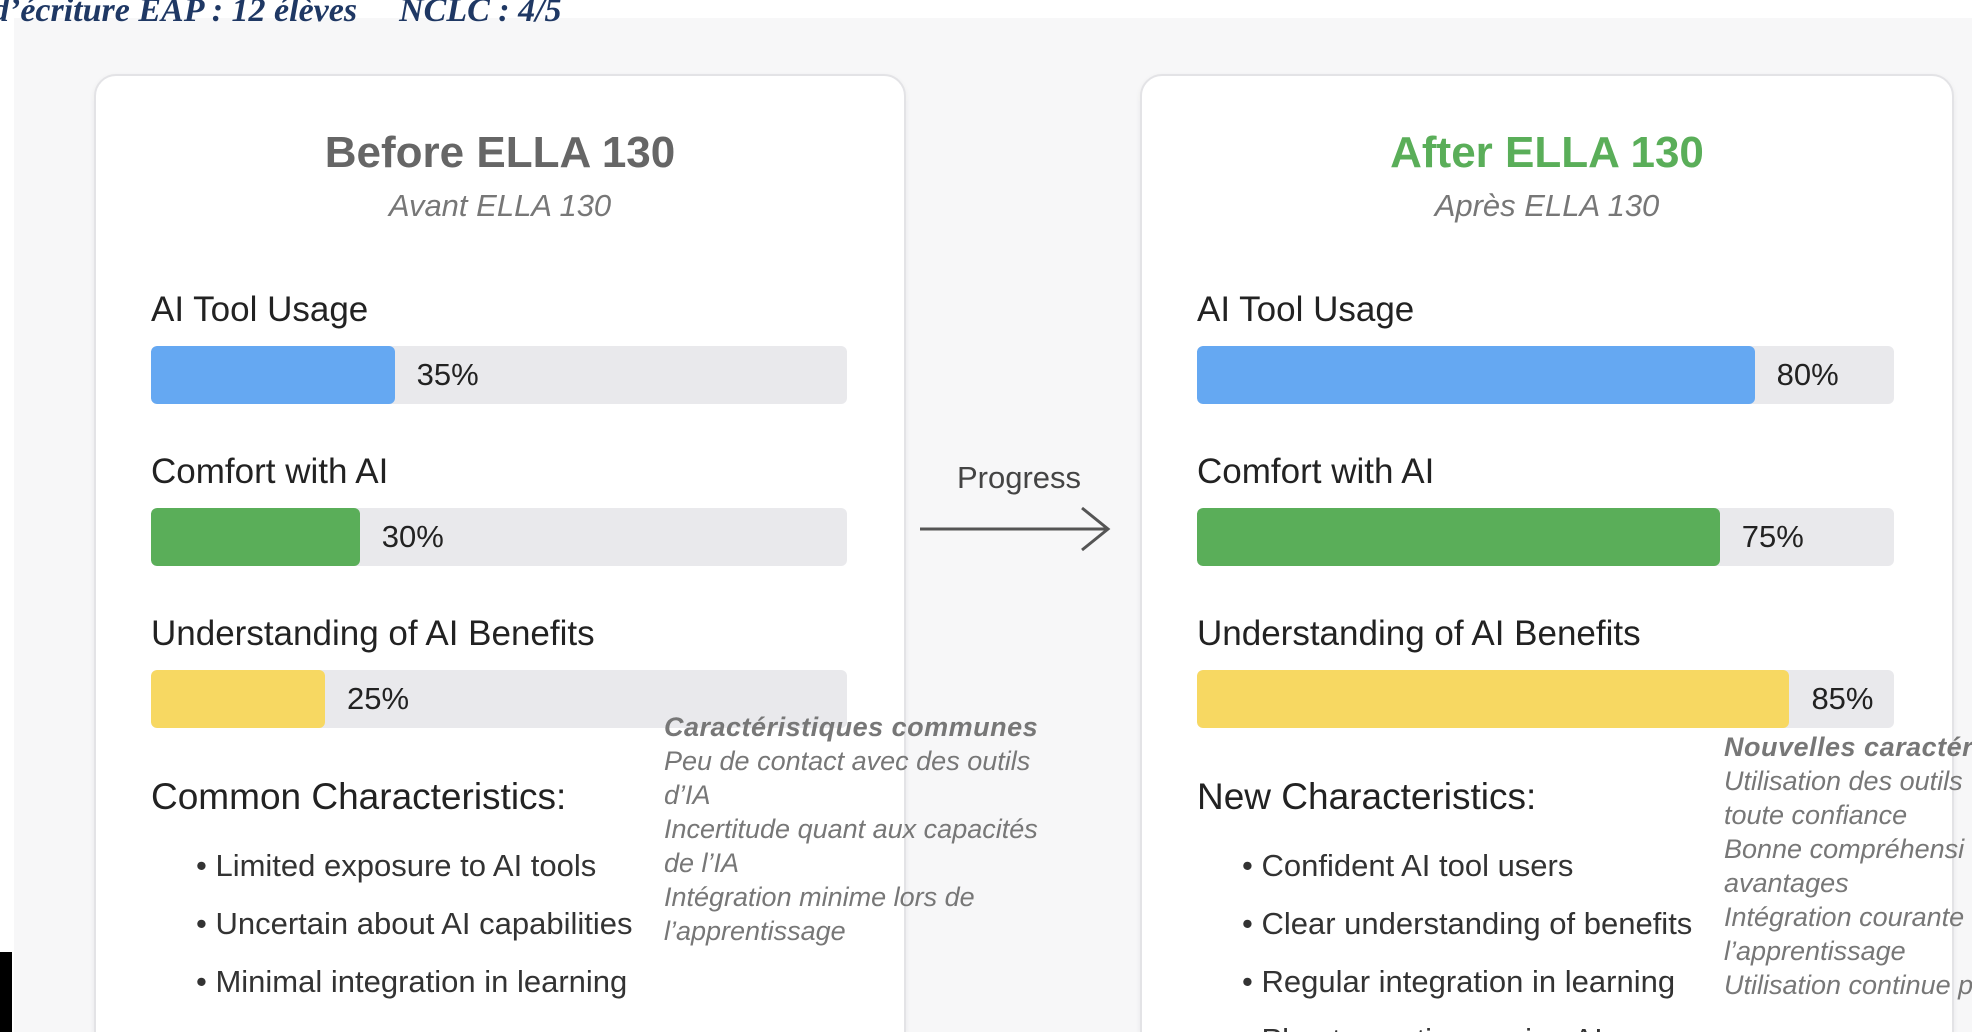 The height and width of the screenshot is (1032, 1972). I want to click on arrow-right-icon, so click(1015, 529).